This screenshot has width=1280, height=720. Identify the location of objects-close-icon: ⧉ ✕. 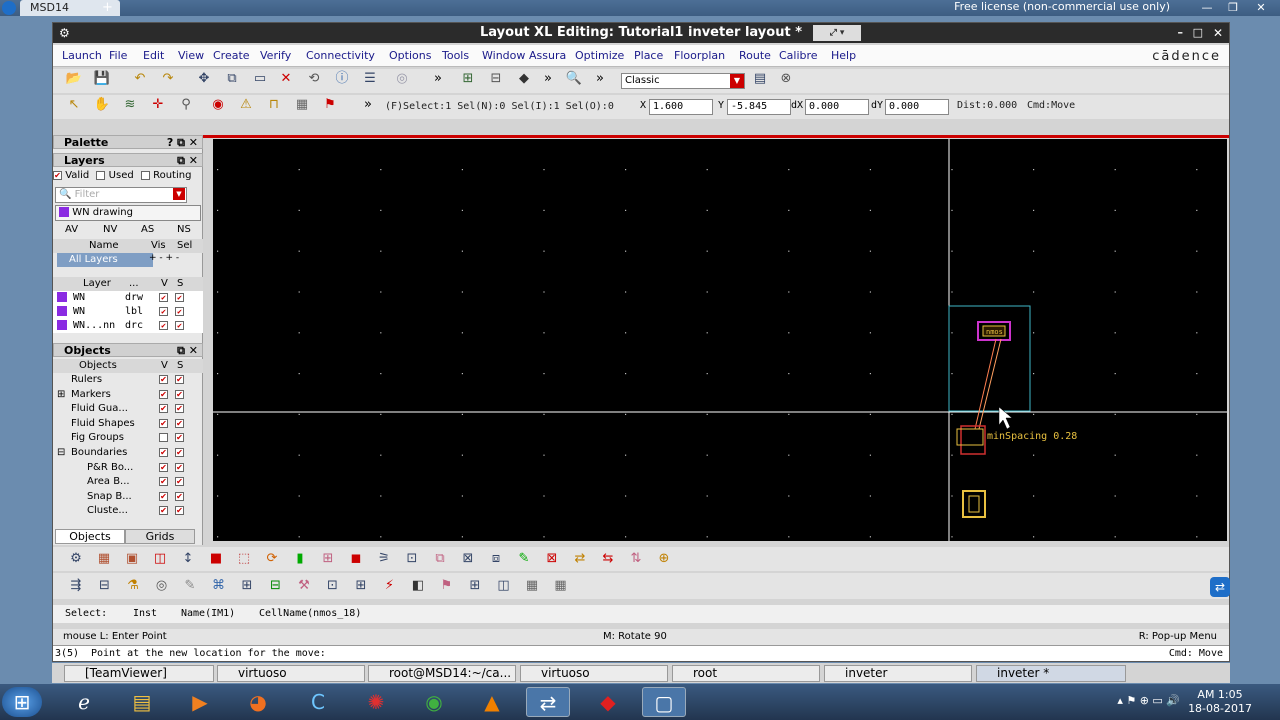
(187, 351).